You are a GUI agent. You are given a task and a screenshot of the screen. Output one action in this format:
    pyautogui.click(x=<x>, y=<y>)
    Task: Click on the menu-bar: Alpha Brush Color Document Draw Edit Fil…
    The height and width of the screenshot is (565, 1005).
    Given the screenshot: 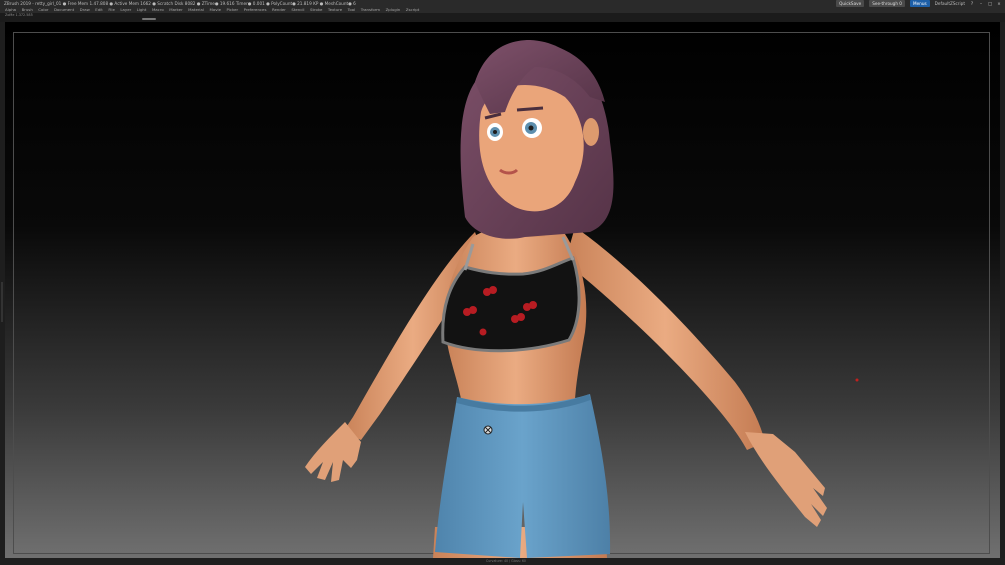 What is the action you would take?
    pyautogui.click(x=502, y=10)
    